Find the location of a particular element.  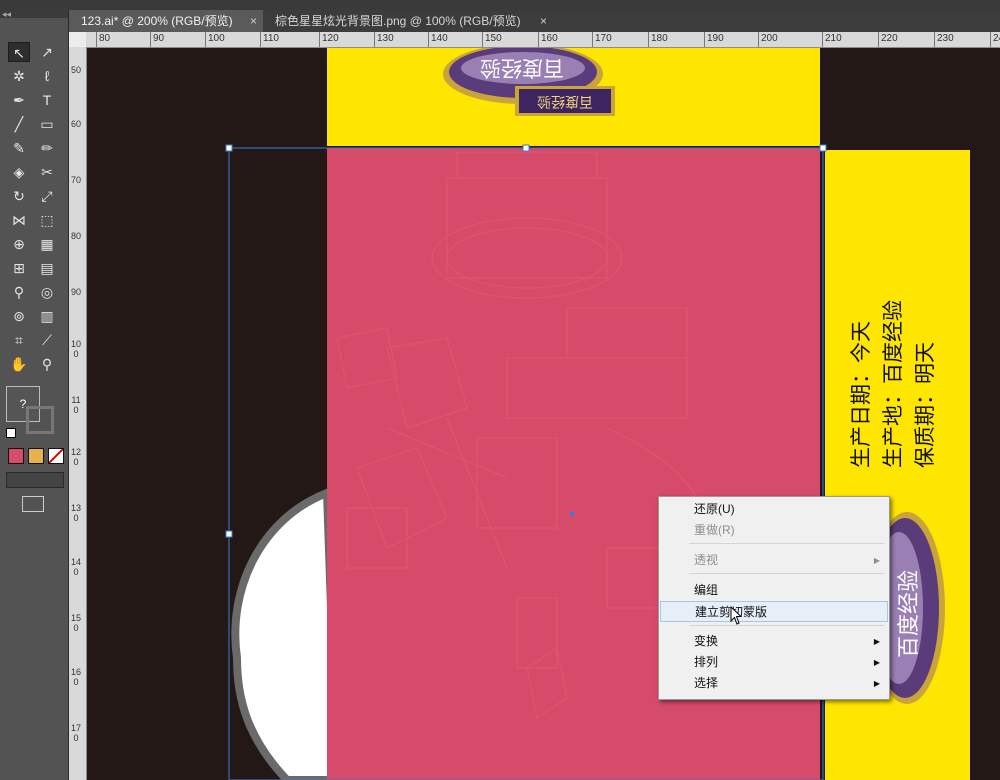

ruler-tick-label: 70 is located at coordinates (76, 180).